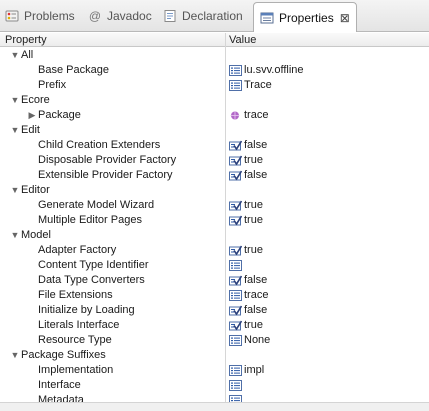 The width and height of the screenshot is (429, 411). Describe the element at coordinates (93, 265) in the screenshot. I see `property-name: Content Type Identifier` at that location.